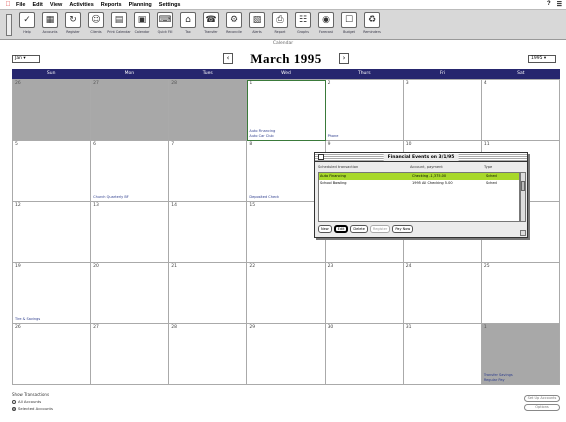  Describe the element at coordinates (257, 24) in the screenshot. I see `toolbar-button-alerts: ▧ Alerts` at that location.